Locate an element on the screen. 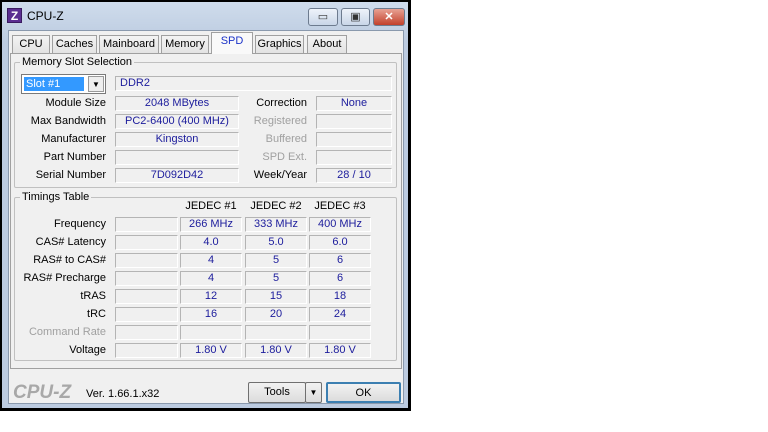 Image resolution: width=768 pixels, height=432 pixels. tab-about: About is located at coordinates (327, 44).